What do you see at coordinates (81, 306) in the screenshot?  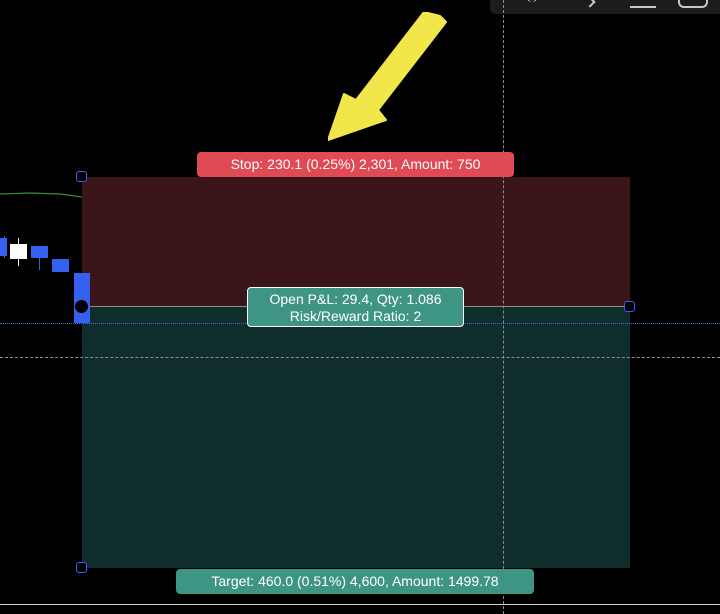 I see `entry-point-marker` at bounding box center [81, 306].